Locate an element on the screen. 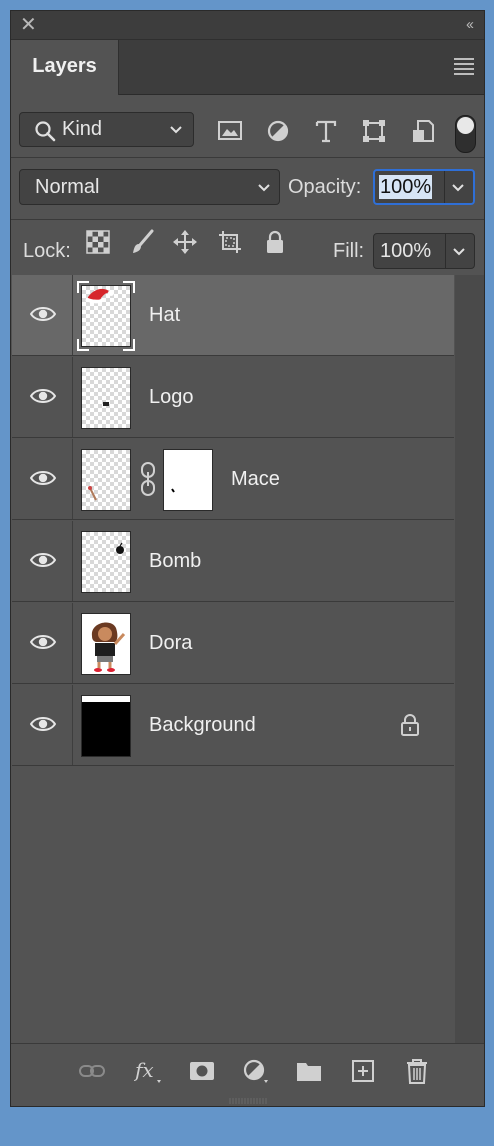 This screenshot has height=1146, width=494. layer-mask-thumbnail is located at coordinates (188, 480).